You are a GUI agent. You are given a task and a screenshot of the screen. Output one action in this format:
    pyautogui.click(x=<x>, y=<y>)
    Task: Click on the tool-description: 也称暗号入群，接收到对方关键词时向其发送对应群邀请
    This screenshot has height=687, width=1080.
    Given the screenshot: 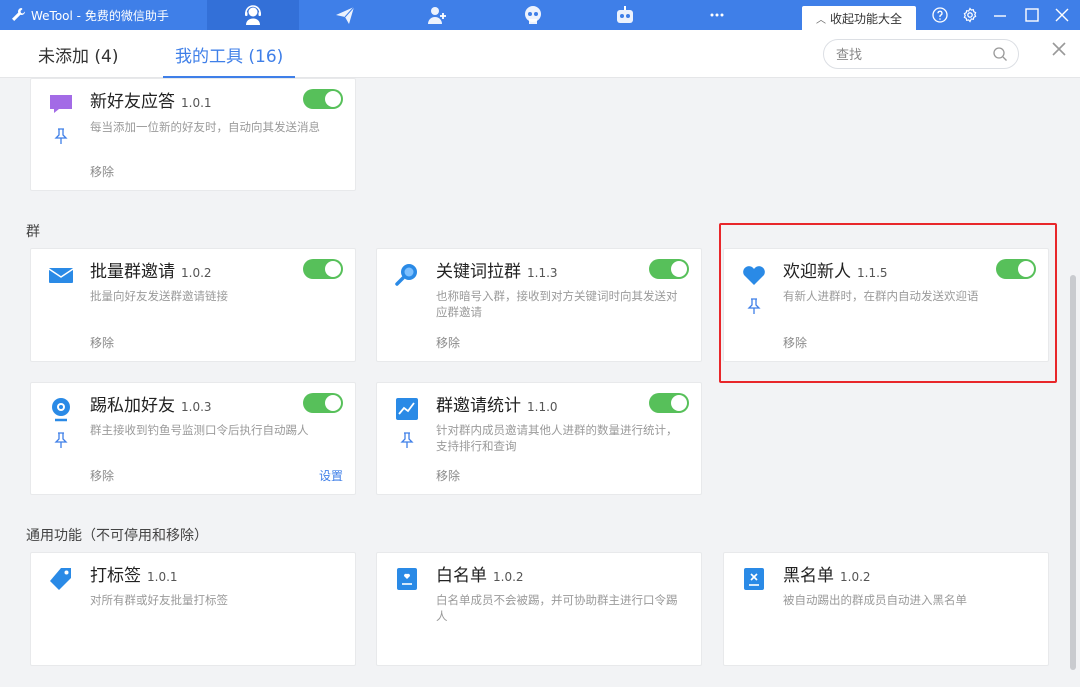 What is the action you would take?
    pyautogui.click(x=557, y=304)
    